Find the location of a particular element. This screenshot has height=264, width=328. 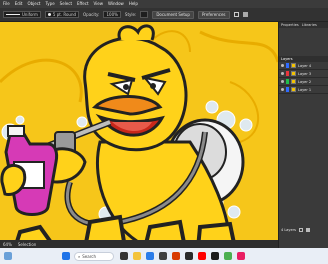

illustrator-taskbar-icon is located at coordinates (189, 256).